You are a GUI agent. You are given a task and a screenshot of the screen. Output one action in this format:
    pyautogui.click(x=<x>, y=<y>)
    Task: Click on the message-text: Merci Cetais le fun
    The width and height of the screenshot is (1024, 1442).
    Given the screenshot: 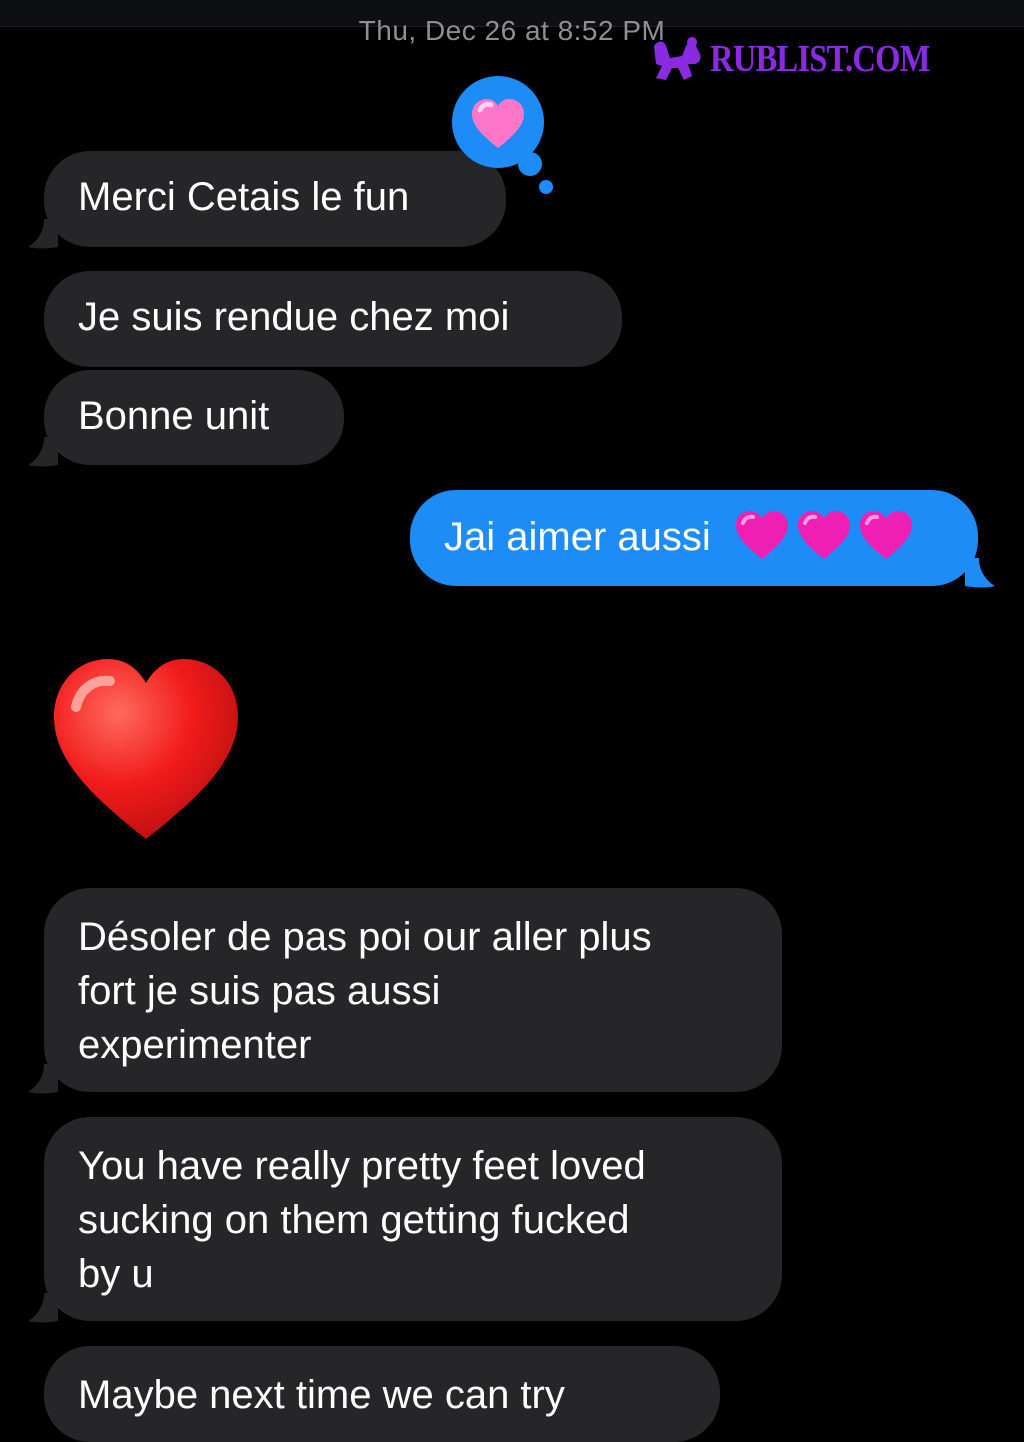 What is the action you would take?
    pyautogui.click(x=244, y=197)
    